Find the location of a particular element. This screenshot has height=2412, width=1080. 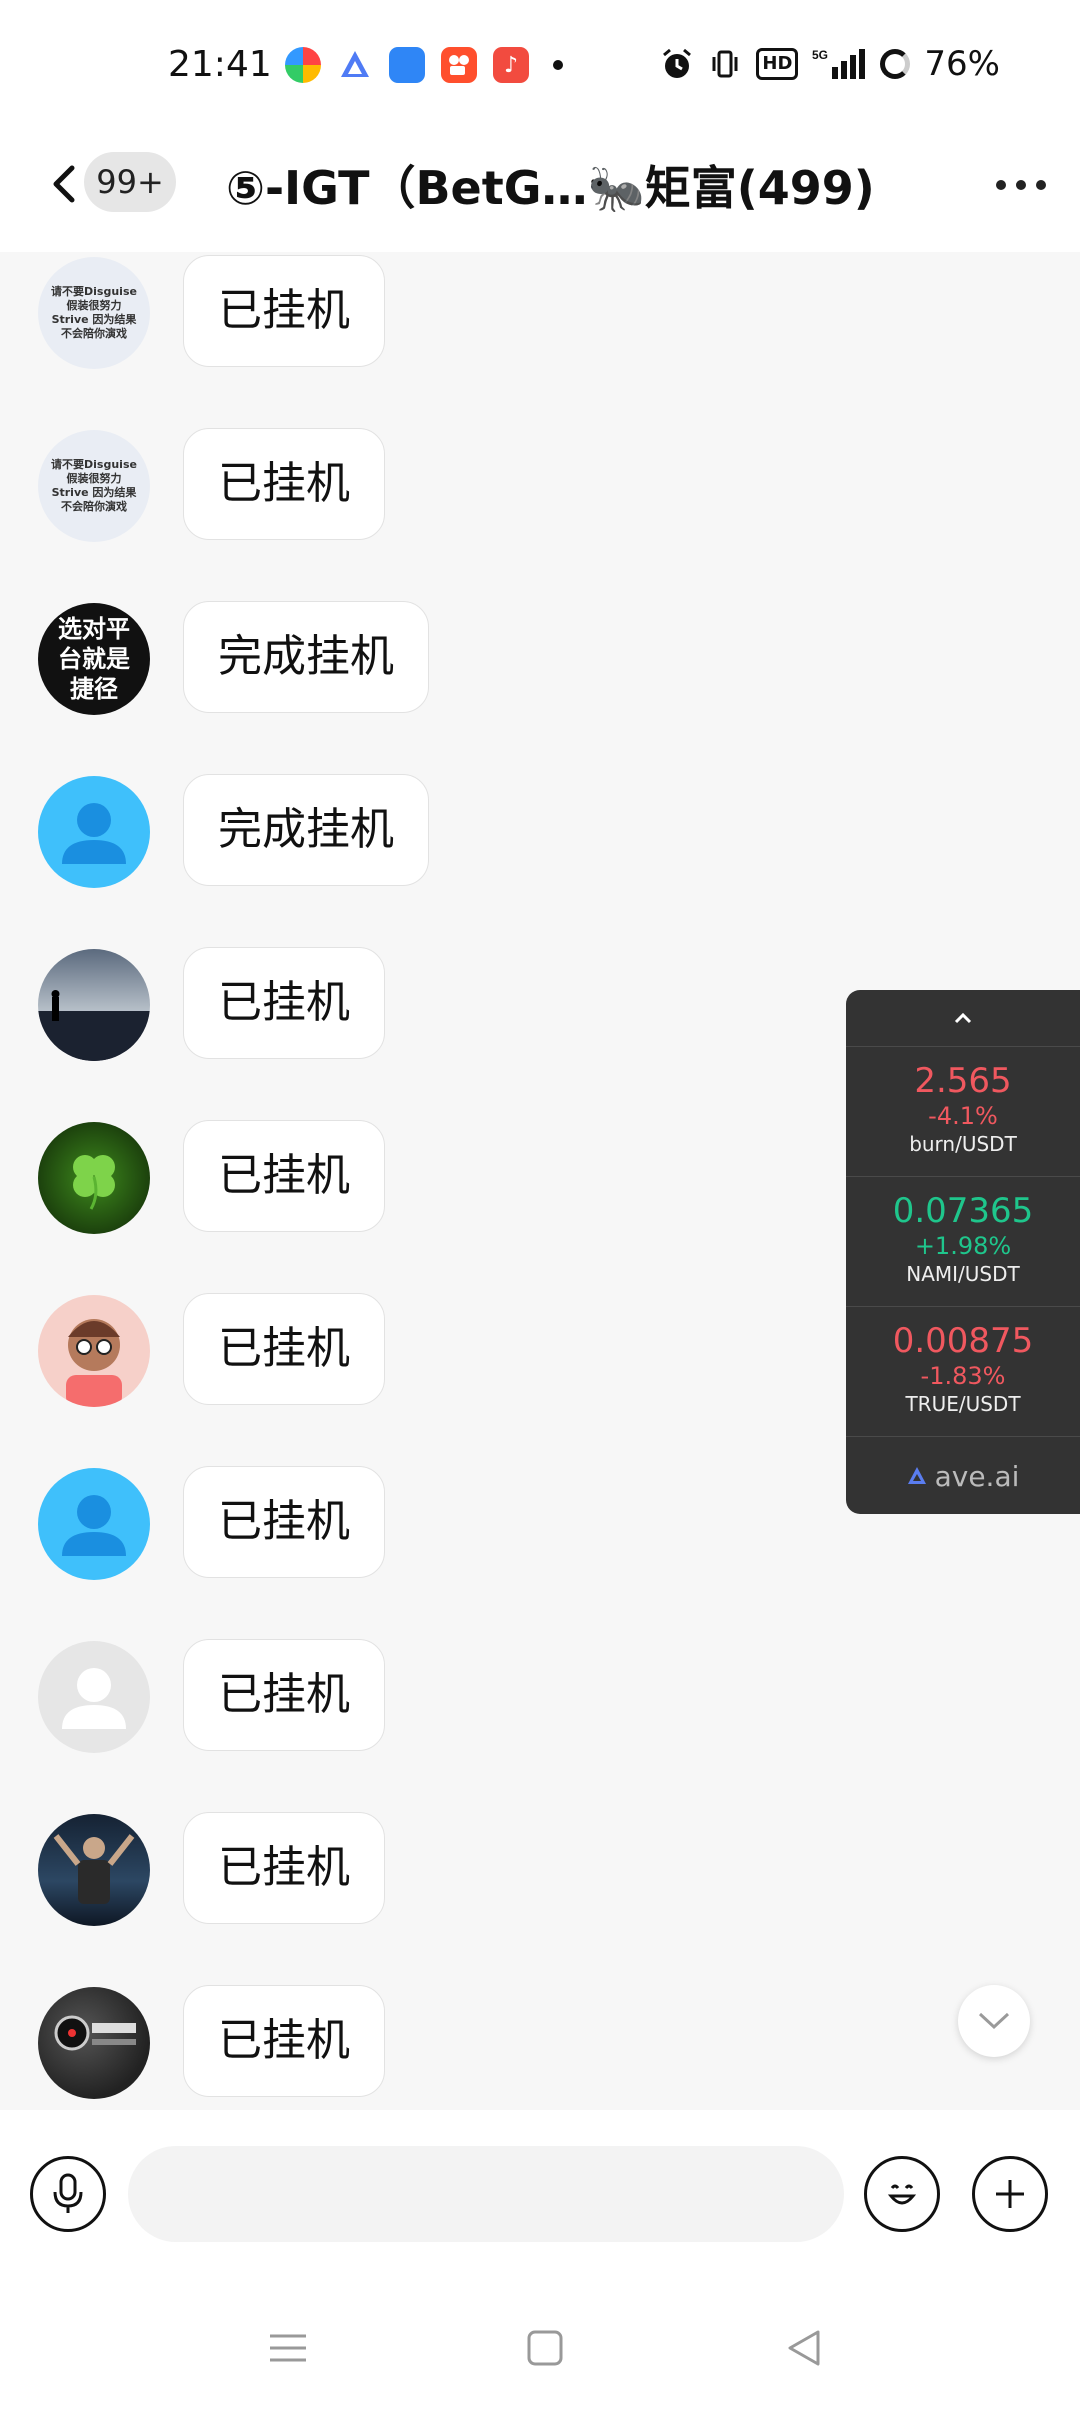

microphone-icon is located at coordinates (68, 2193).